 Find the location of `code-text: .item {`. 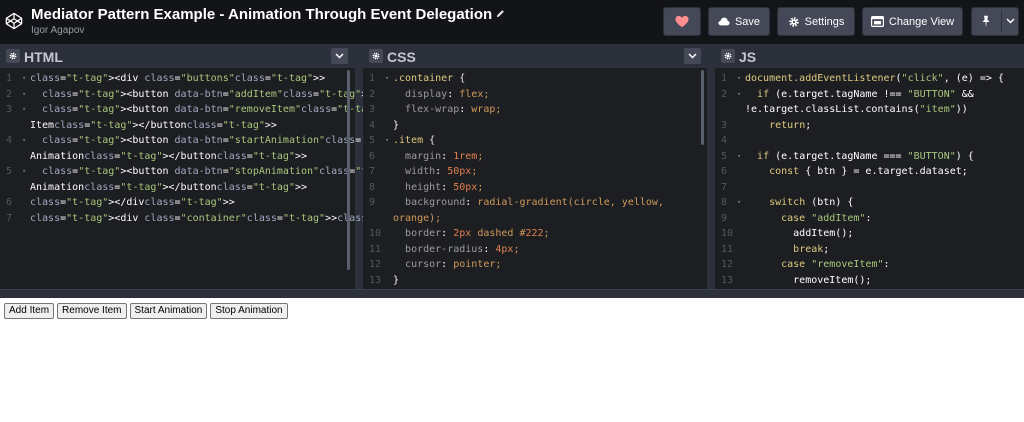

code-text: .item { is located at coordinates (414, 140).